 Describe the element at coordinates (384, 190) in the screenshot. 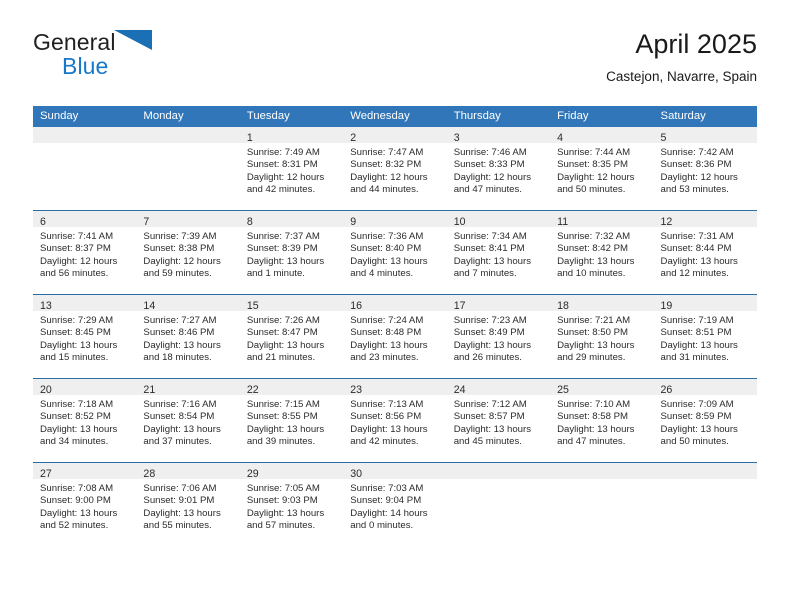

I see `daylight-text-line2: and 44 minutes.` at that location.